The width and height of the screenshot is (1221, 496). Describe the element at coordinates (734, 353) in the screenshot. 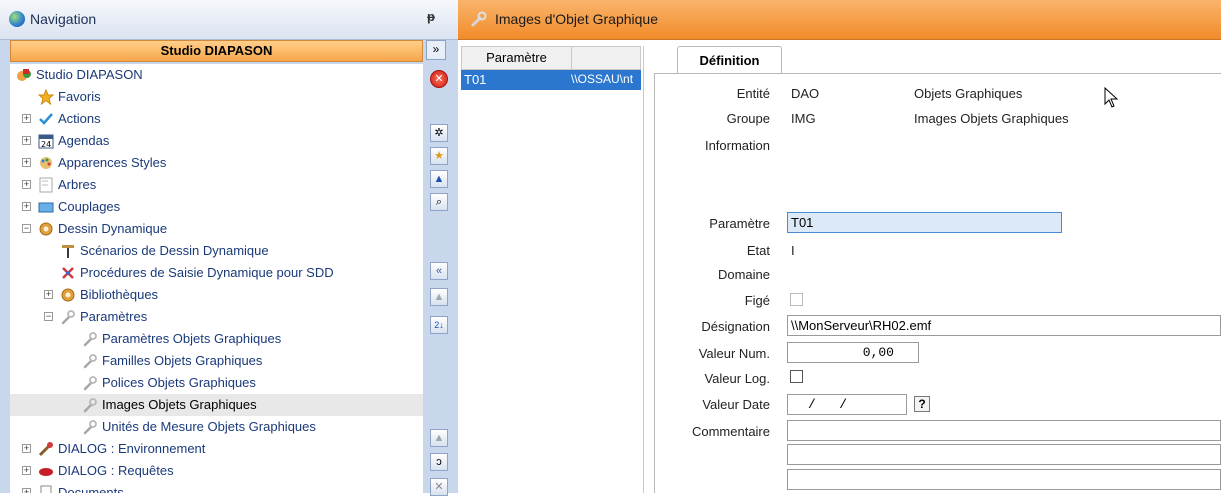

I see `valeur-num-label: Valeur Num.` at that location.